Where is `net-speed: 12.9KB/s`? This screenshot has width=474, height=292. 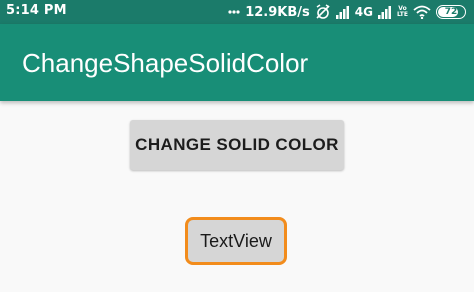 net-speed: 12.9KB/s is located at coordinates (277, 12).